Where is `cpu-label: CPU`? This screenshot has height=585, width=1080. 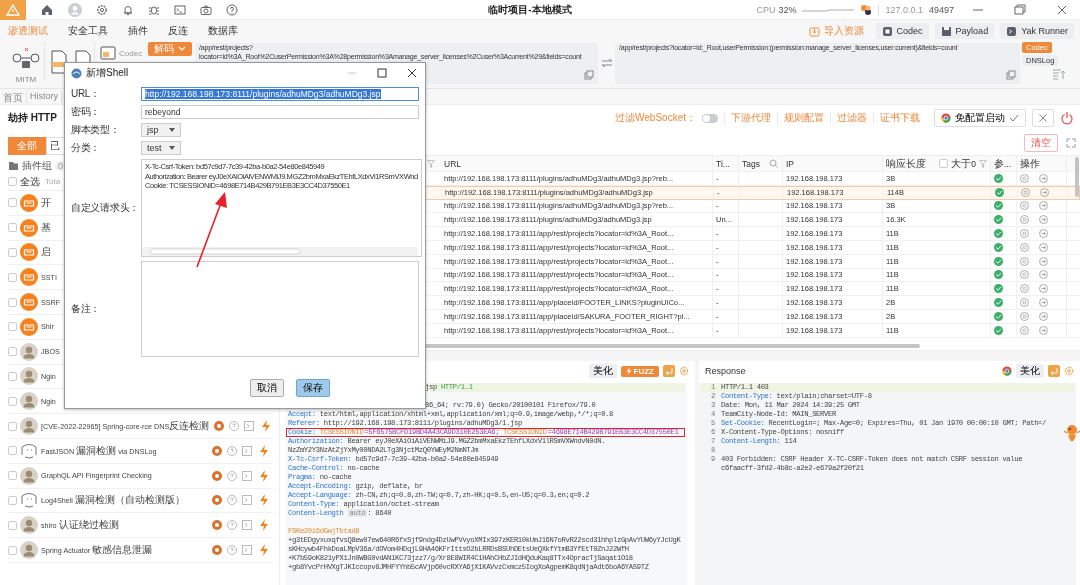 cpu-label: CPU is located at coordinates (766, 9).